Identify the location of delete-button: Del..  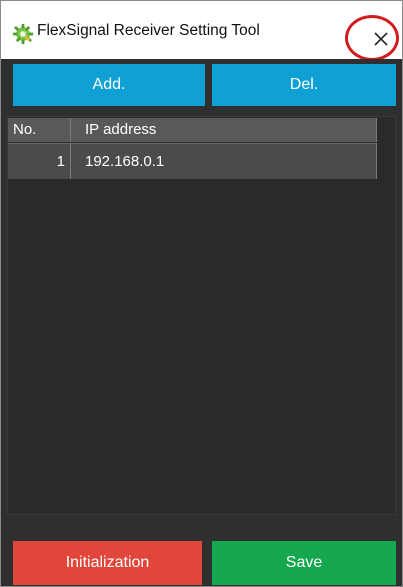
(304, 85).